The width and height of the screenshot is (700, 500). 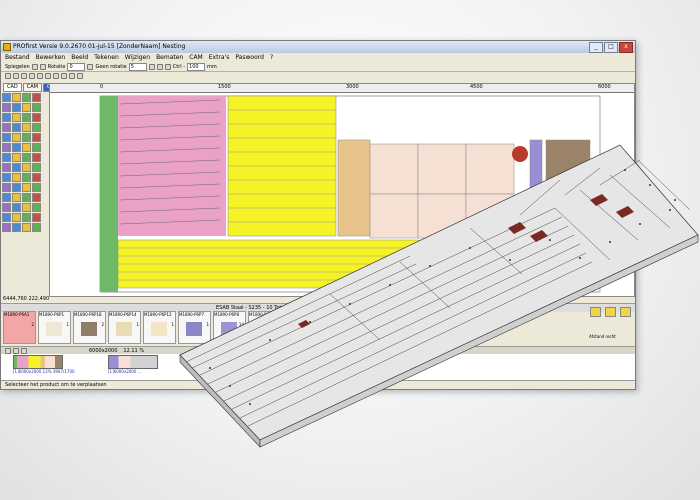 I want to click on maximize-button: □, so click(x=611, y=47).